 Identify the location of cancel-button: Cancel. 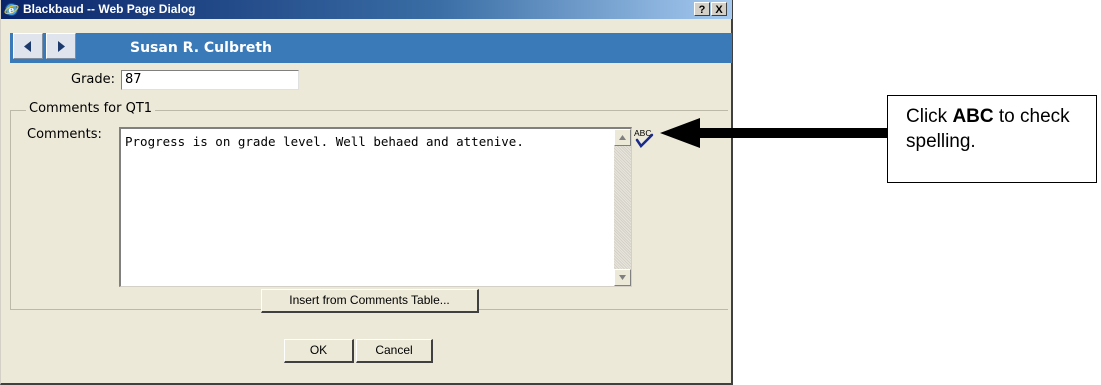
(394, 351).